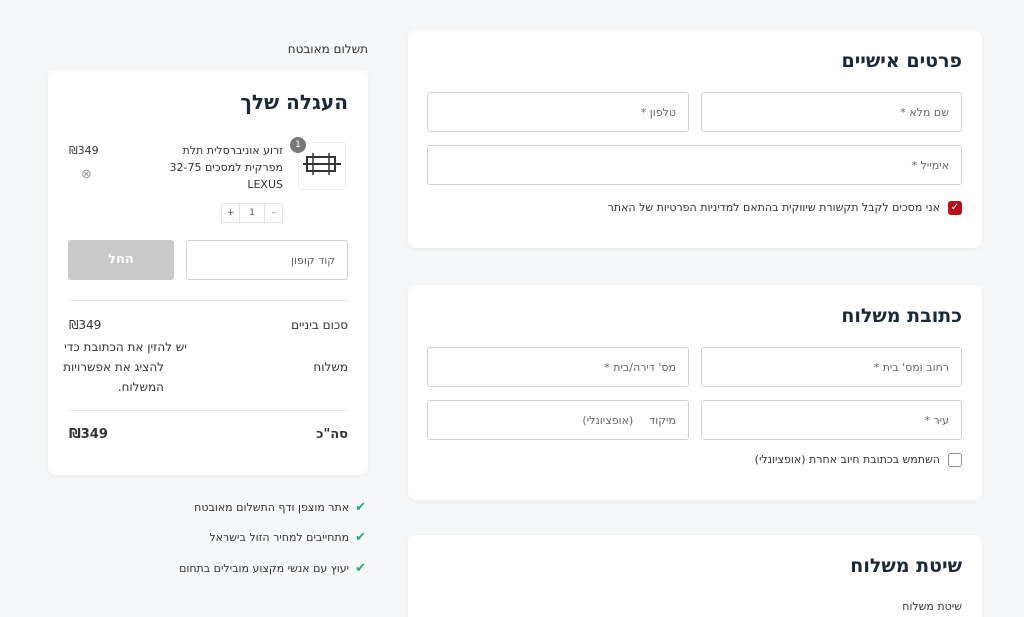  Describe the element at coordinates (901, 316) in the screenshot. I see `shipping-address-title: כתובת משלוח` at that location.